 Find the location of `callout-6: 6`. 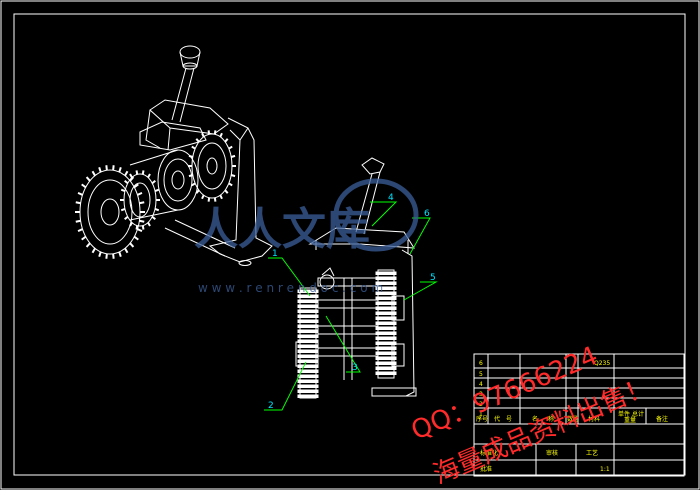

callout-6: 6 is located at coordinates (427, 214).